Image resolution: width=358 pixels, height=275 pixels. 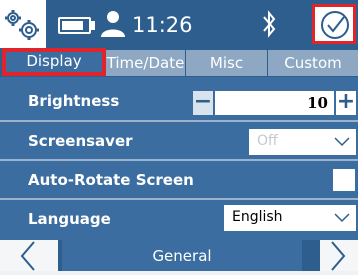 I want to click on gears-icon, so click(x=23, y=24).